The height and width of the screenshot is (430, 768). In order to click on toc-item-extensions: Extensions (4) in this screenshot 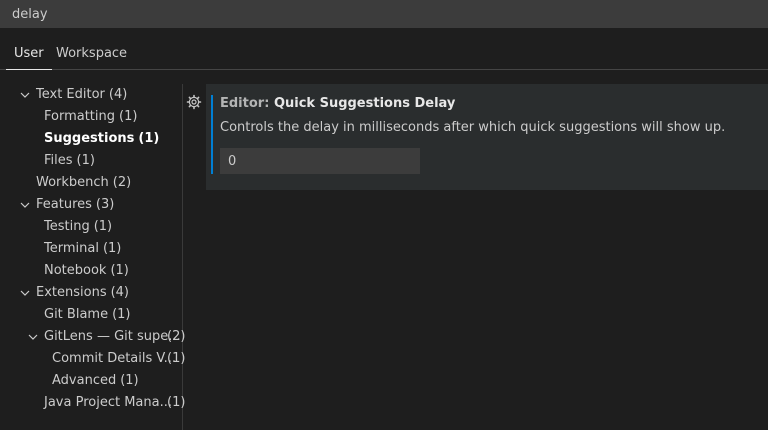, I will do `click(82, 293)`.